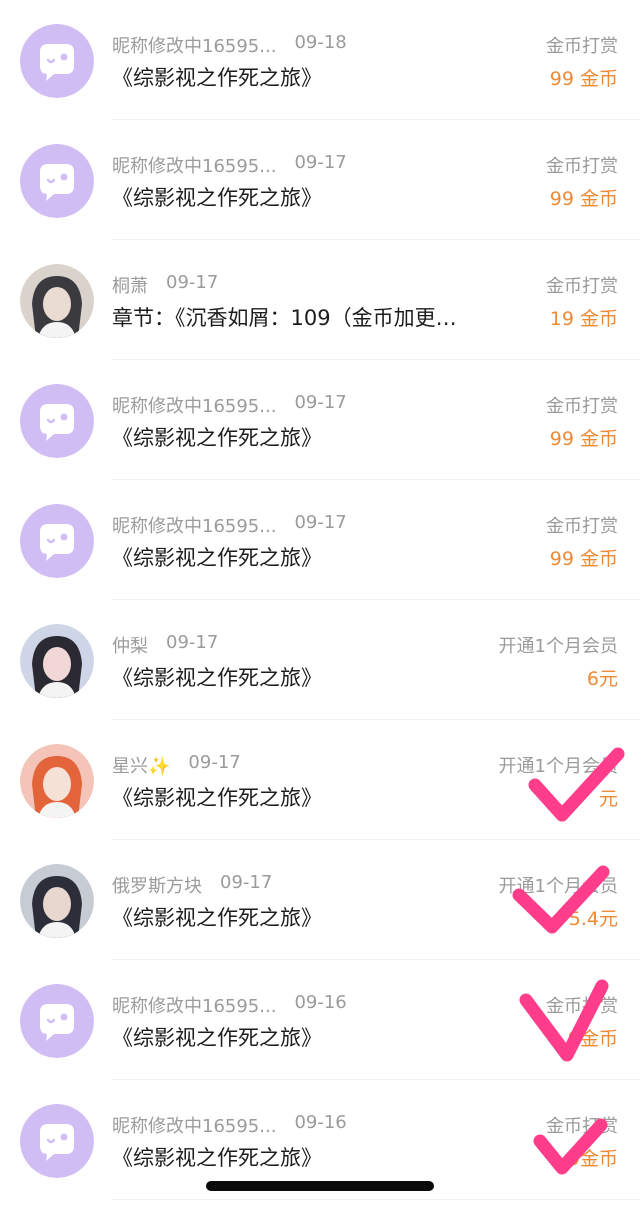 Image resolution: width=640 pixels, height=1205 pixels. Describe the element at coordinates (130, 286) in the screenshot. I see `user-name: 桐萧` at that location.